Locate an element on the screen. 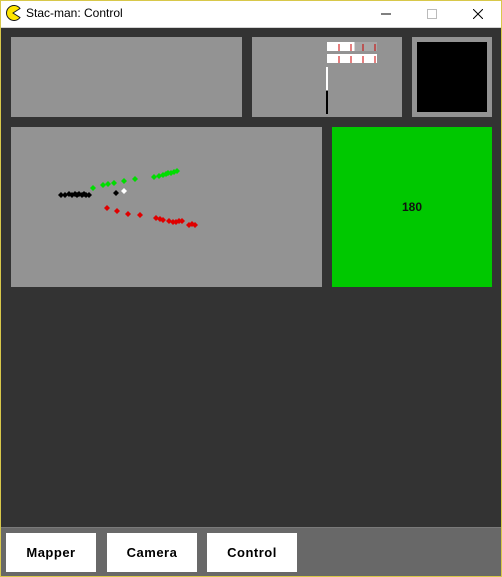  minimize-icon is located at coordinates (386, 14).